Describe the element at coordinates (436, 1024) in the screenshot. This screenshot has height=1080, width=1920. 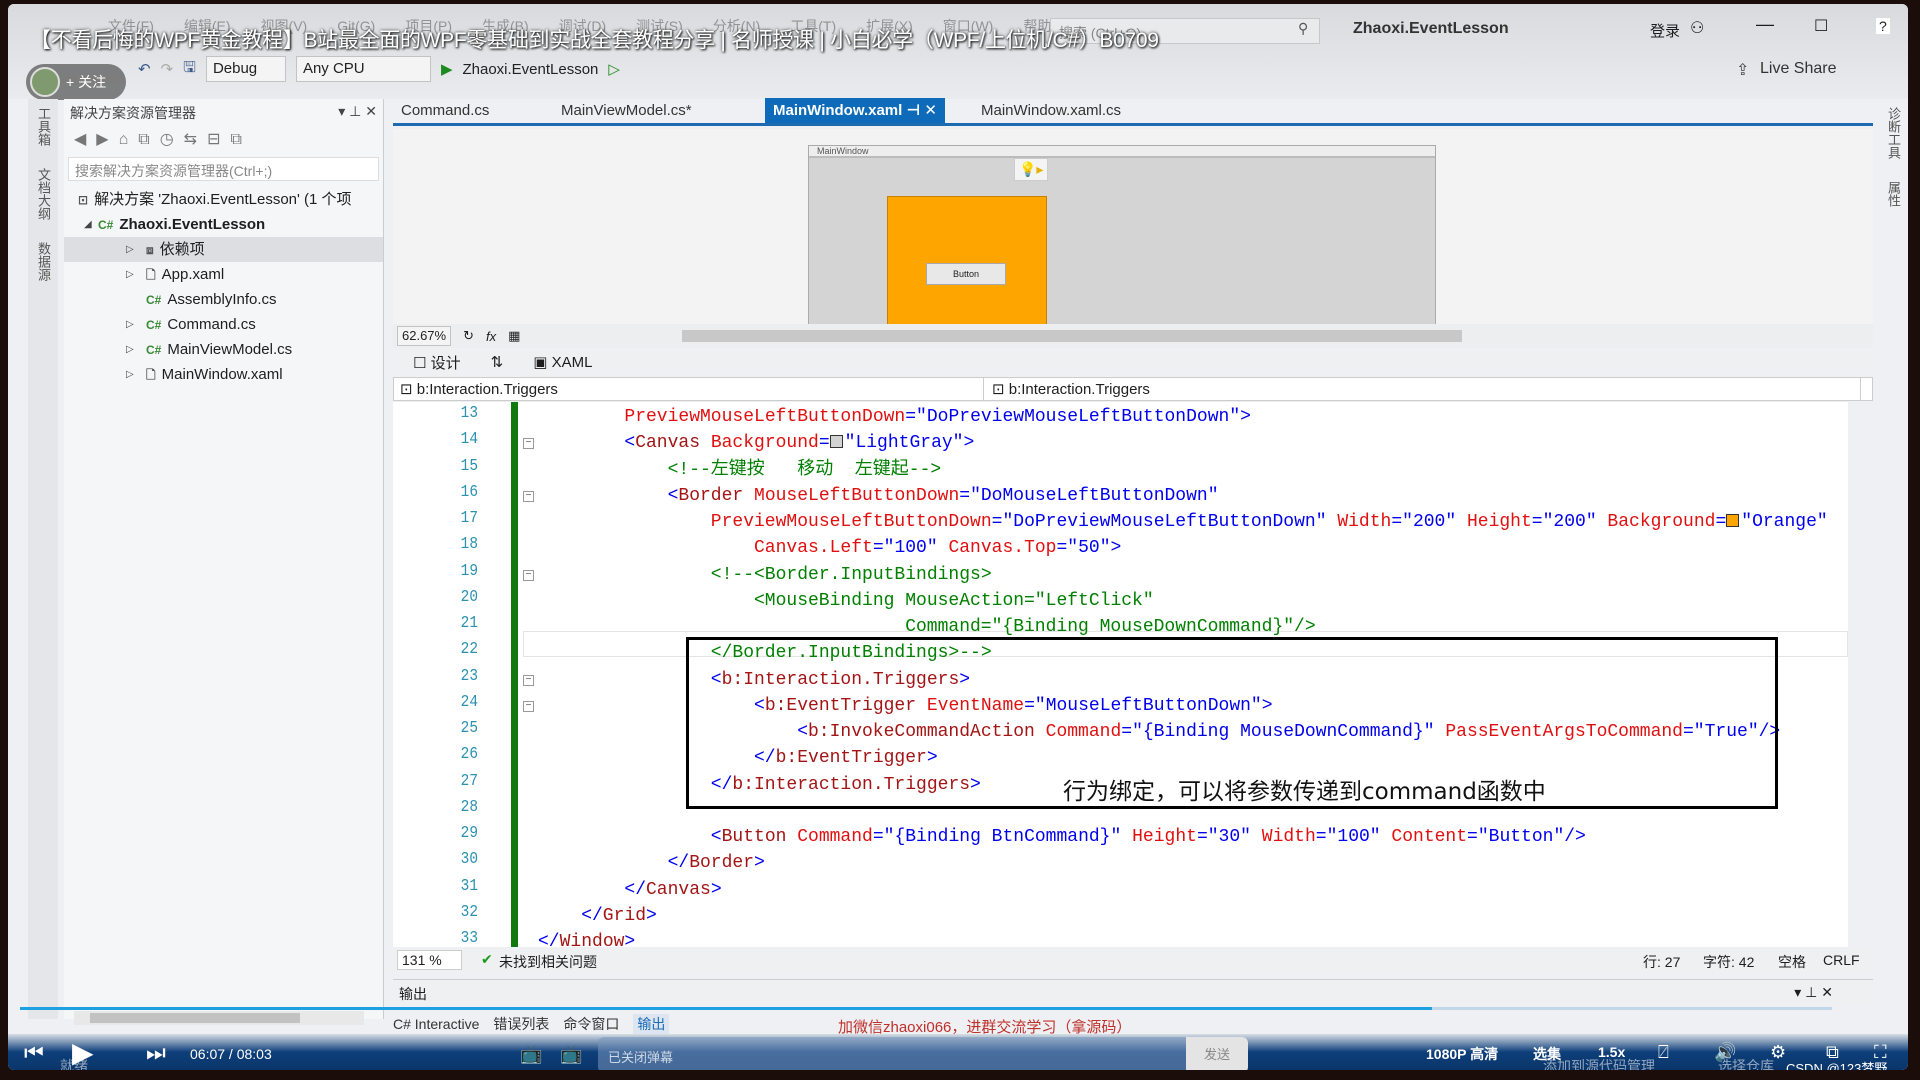
I see `bottom-tab: C# Interactive` at that location.